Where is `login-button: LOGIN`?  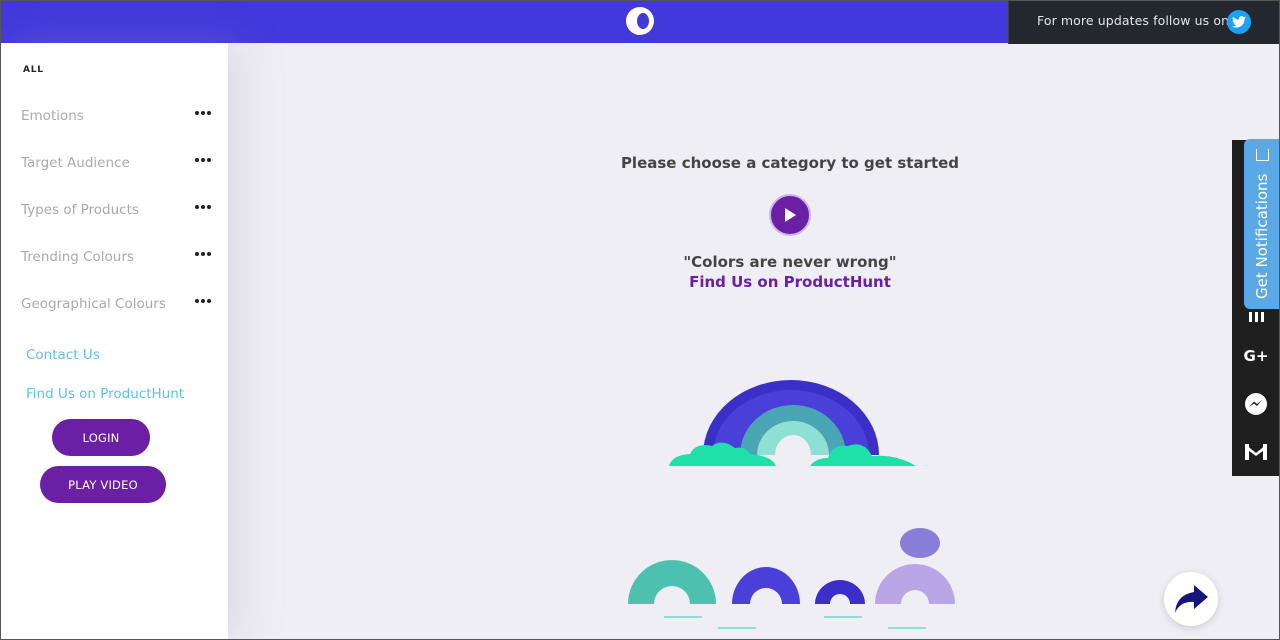
login-button: LOGIN is located at coordinates (101, 437).